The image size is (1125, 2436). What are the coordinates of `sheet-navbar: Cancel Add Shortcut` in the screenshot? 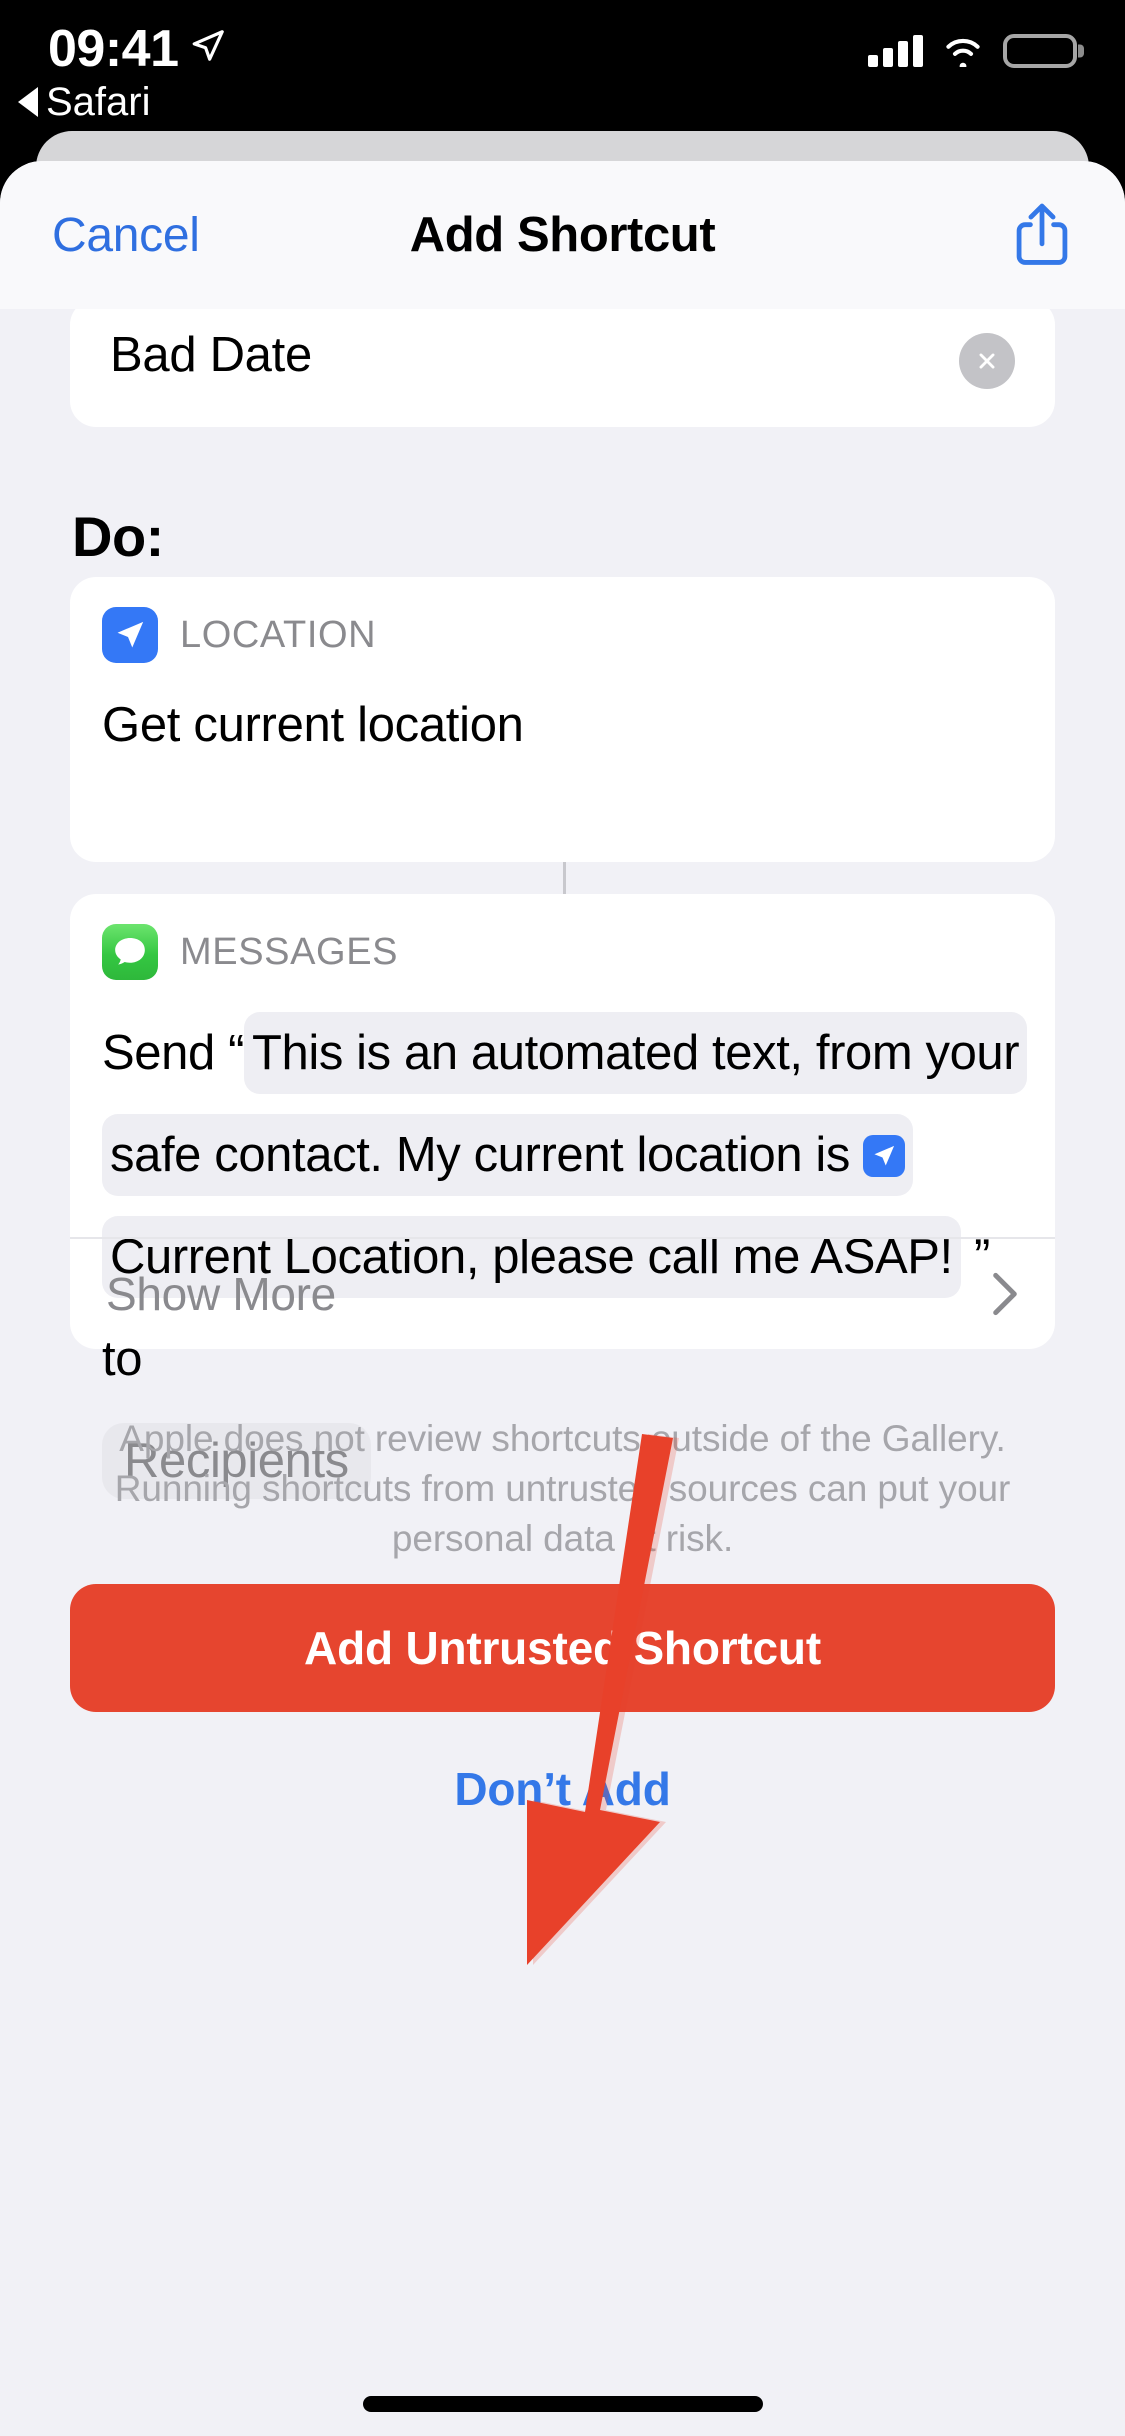 It's located at (562, 235).